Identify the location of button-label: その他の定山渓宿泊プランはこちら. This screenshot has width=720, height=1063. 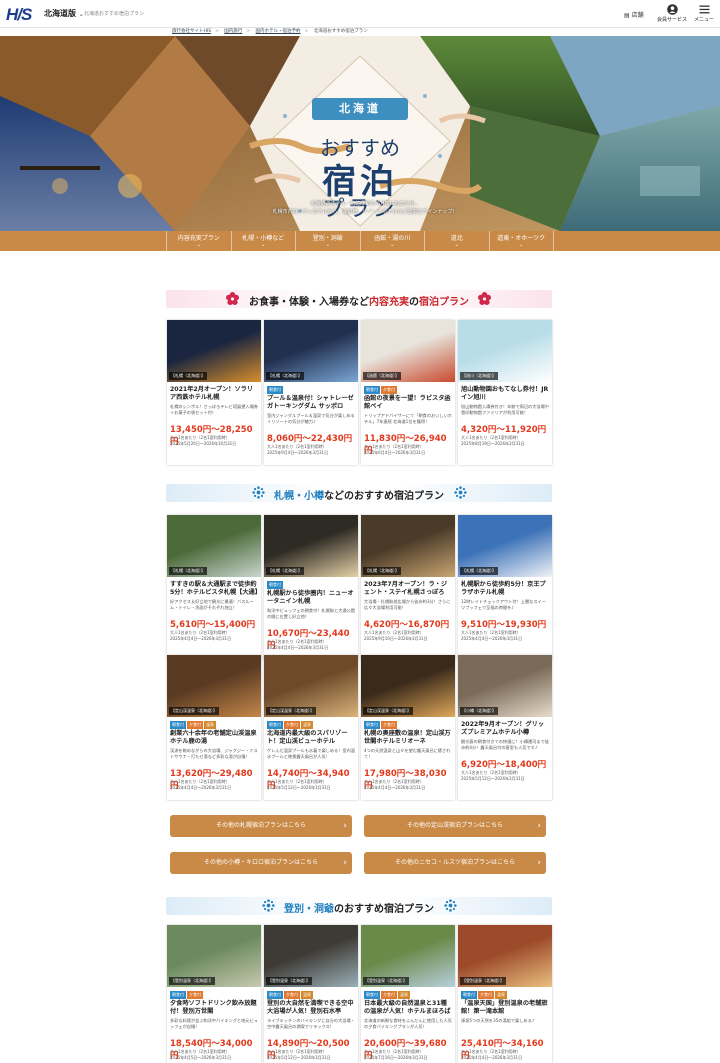
(454, 825).